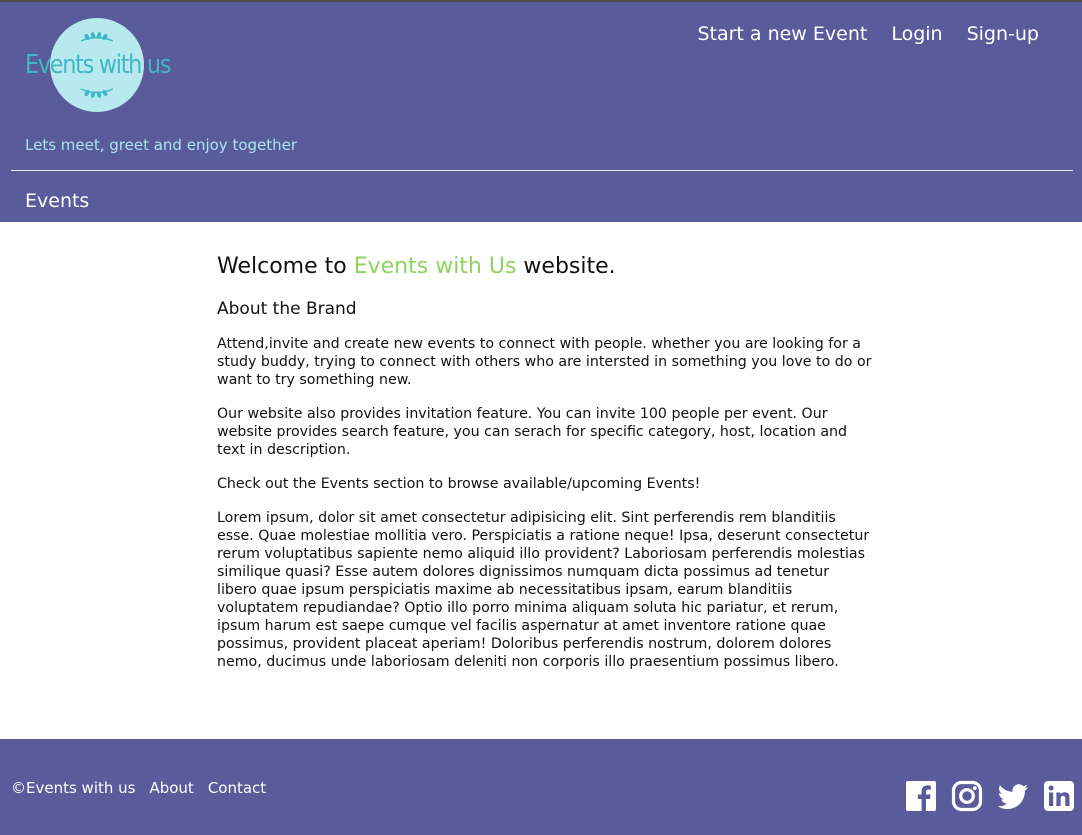 This screenshot has width=1082, height=835. Describe the element at coordinates (1059, 796) in the screenshot. I see `linkedin-icon` at that location.